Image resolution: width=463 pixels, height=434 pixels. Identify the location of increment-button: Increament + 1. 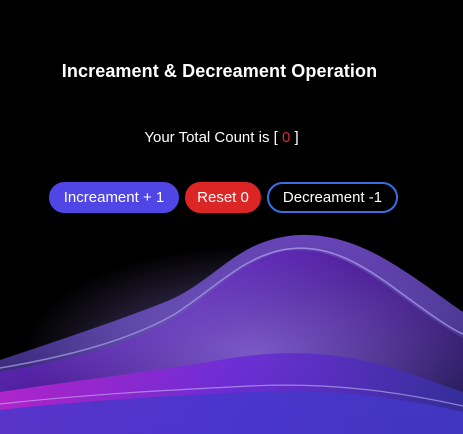
(114, 197).